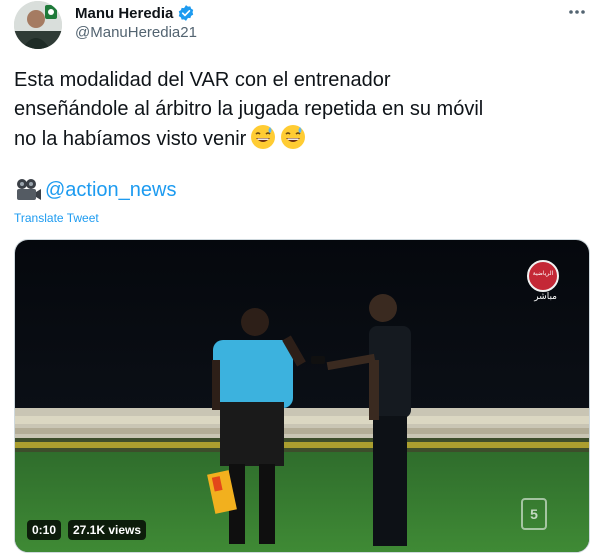  Describe the element at coordinates (124, 13) in the screenshot. I see `author-display-name: Manu Heredia` at that location.